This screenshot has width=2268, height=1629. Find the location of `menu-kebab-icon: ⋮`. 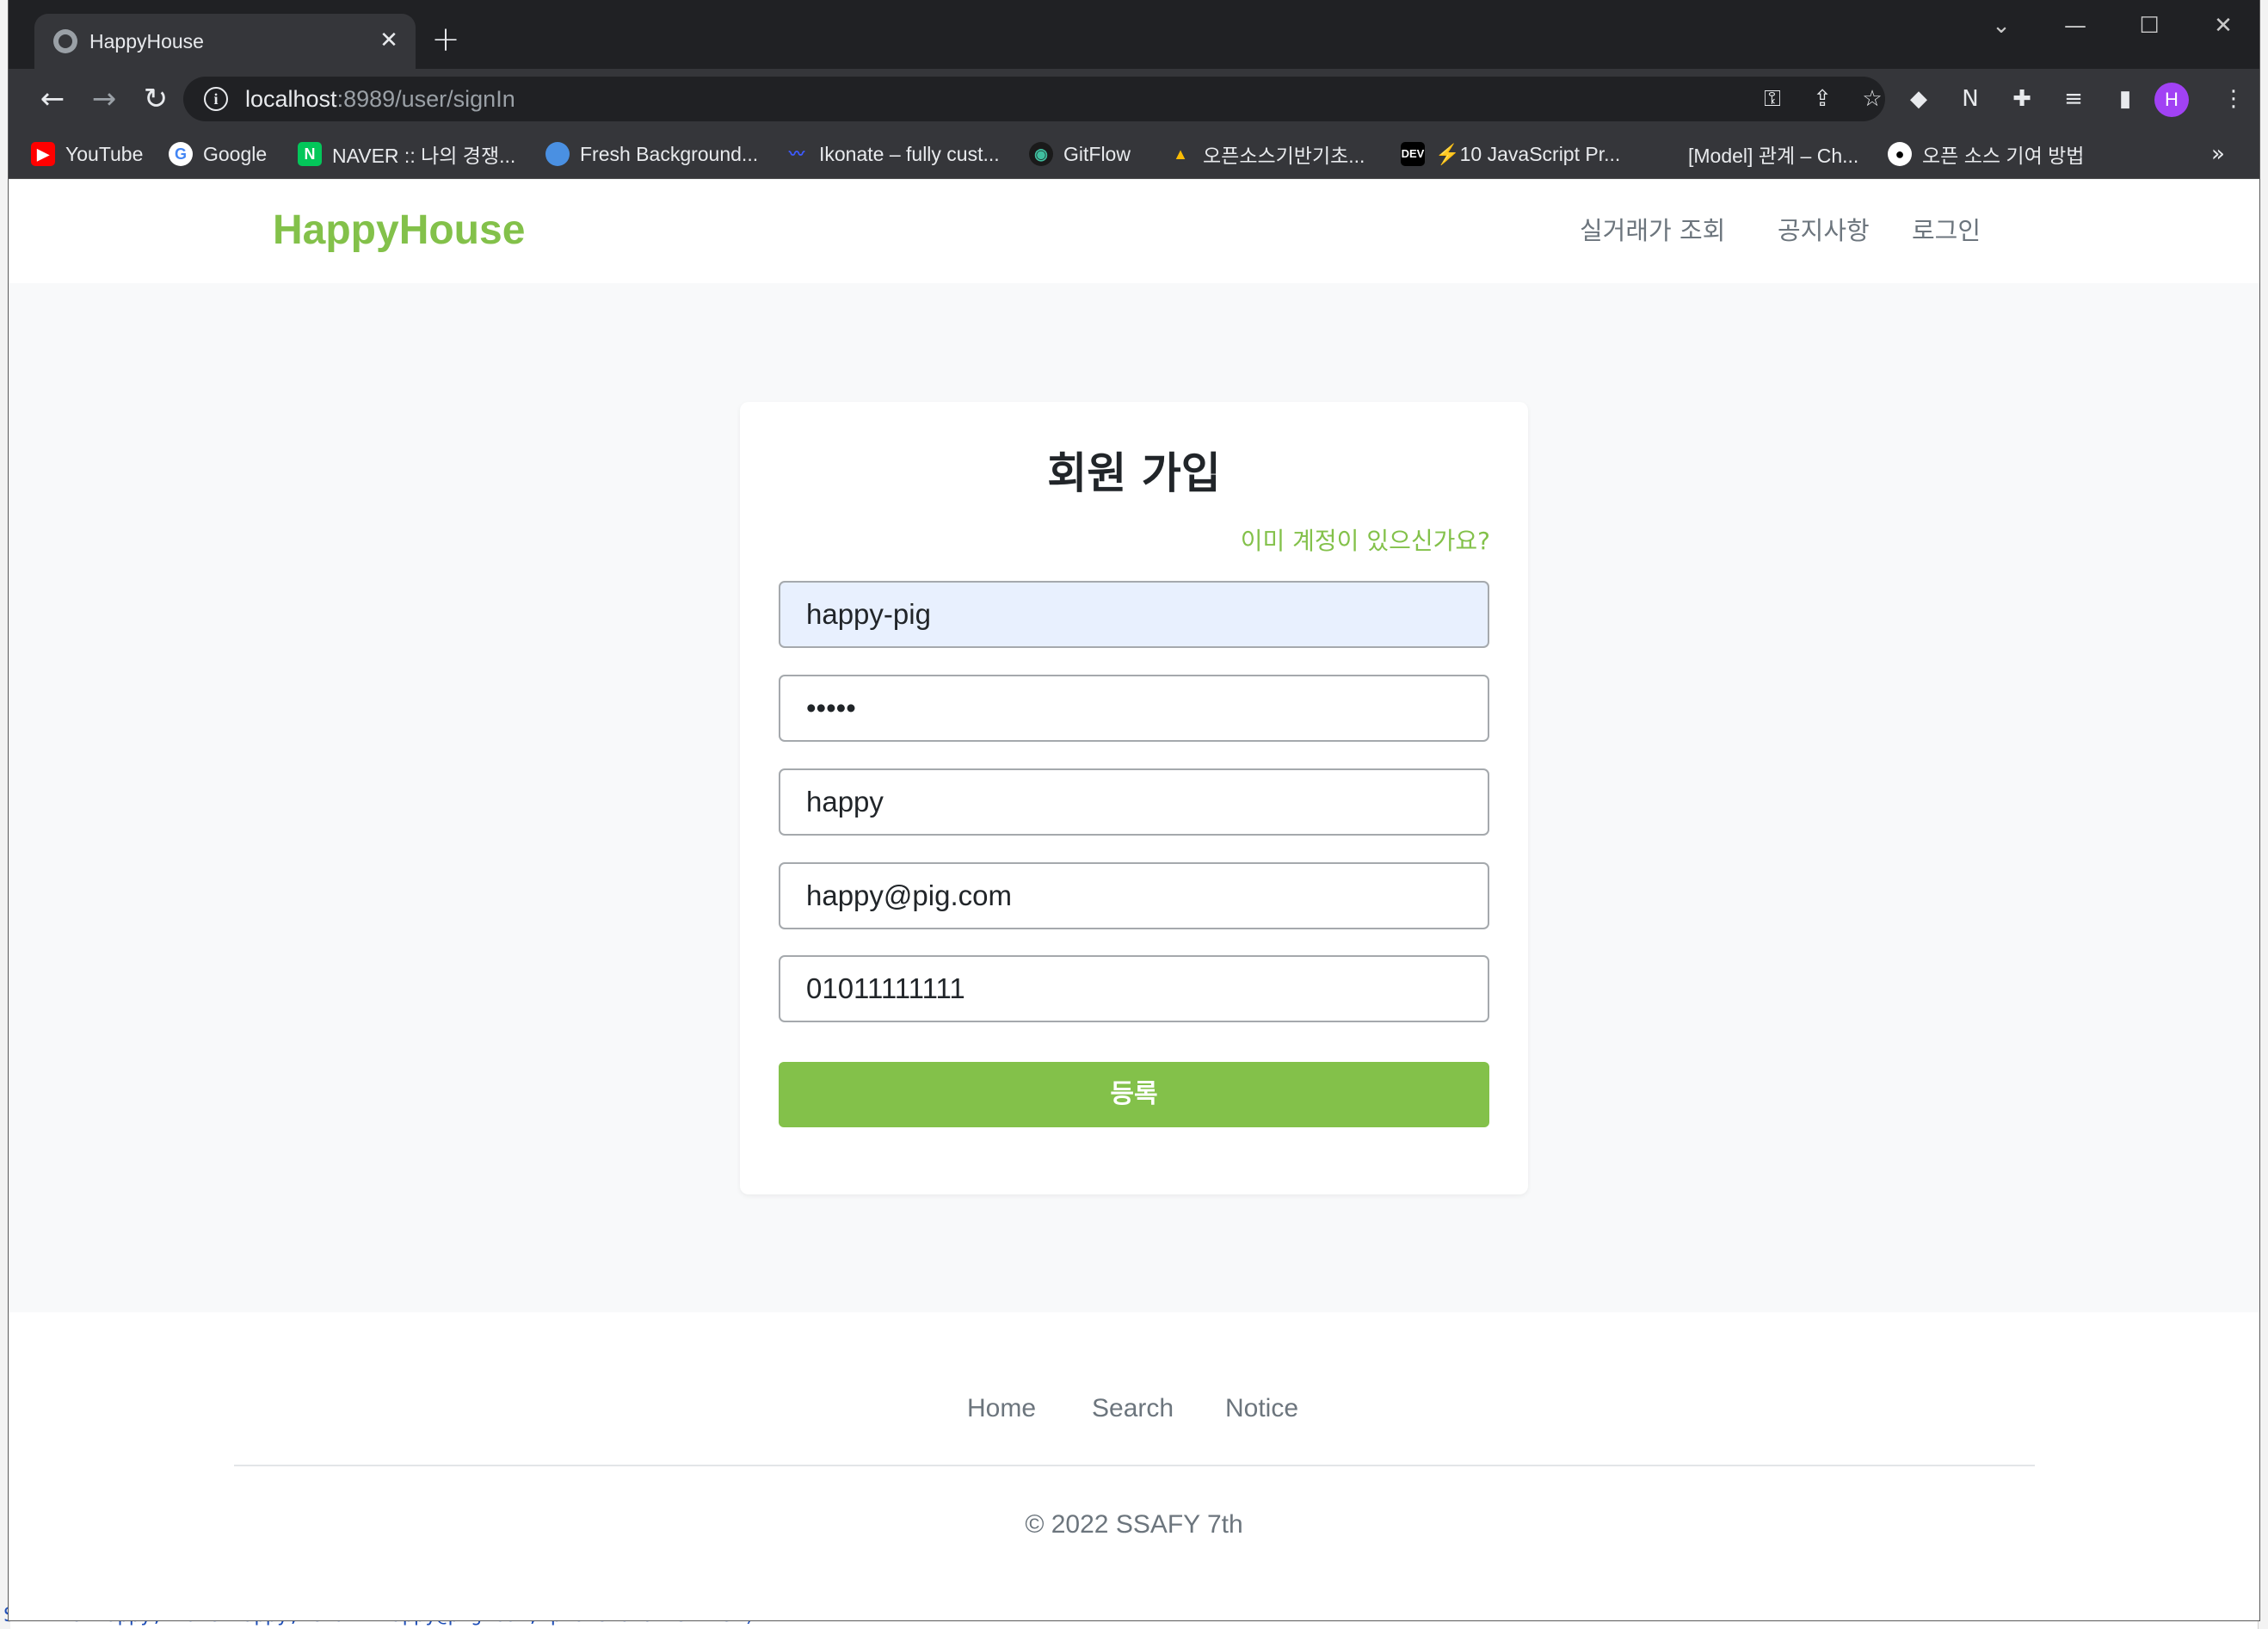

menu-kebab-icon: ⋮ is located at coordinates (2233, 98).